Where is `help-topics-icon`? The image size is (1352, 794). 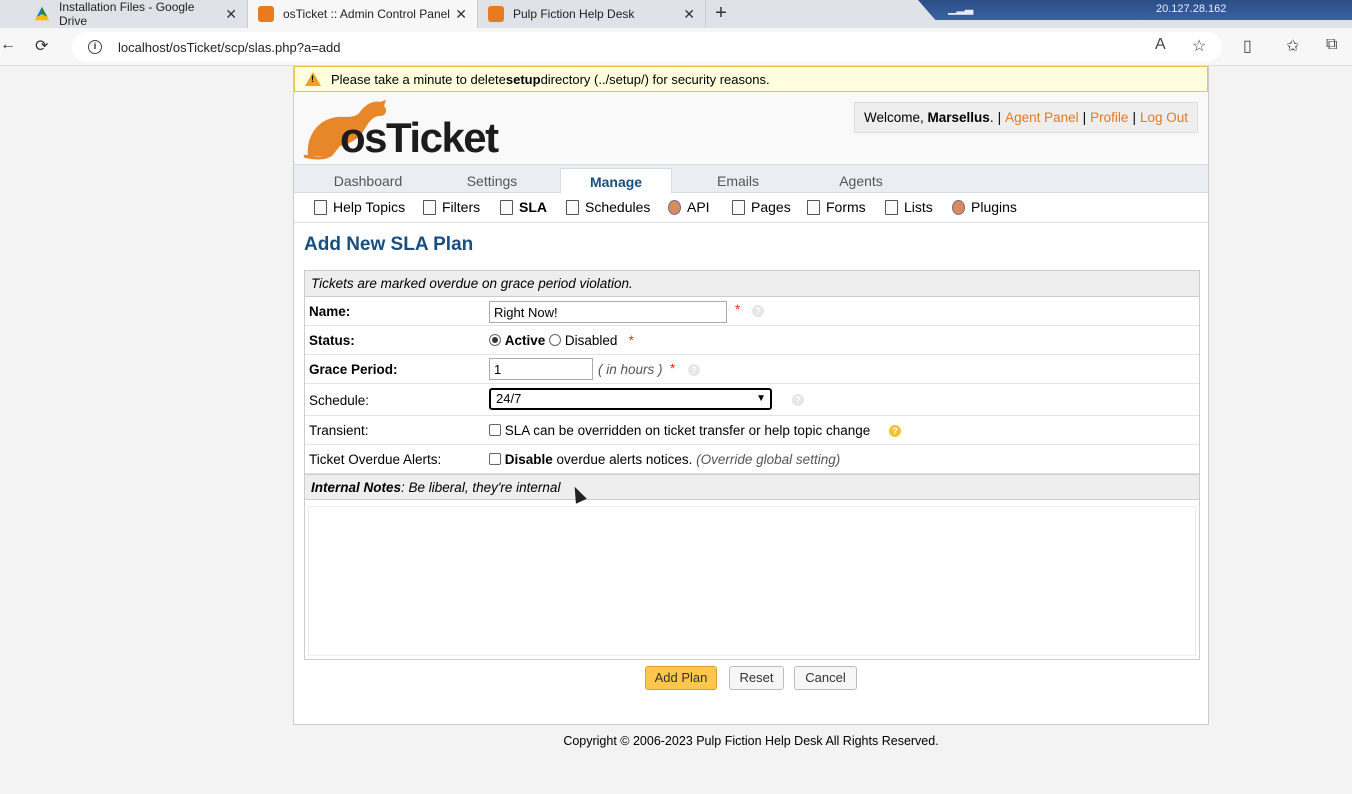
help-topics-icon is located at coordinates (320, 207).